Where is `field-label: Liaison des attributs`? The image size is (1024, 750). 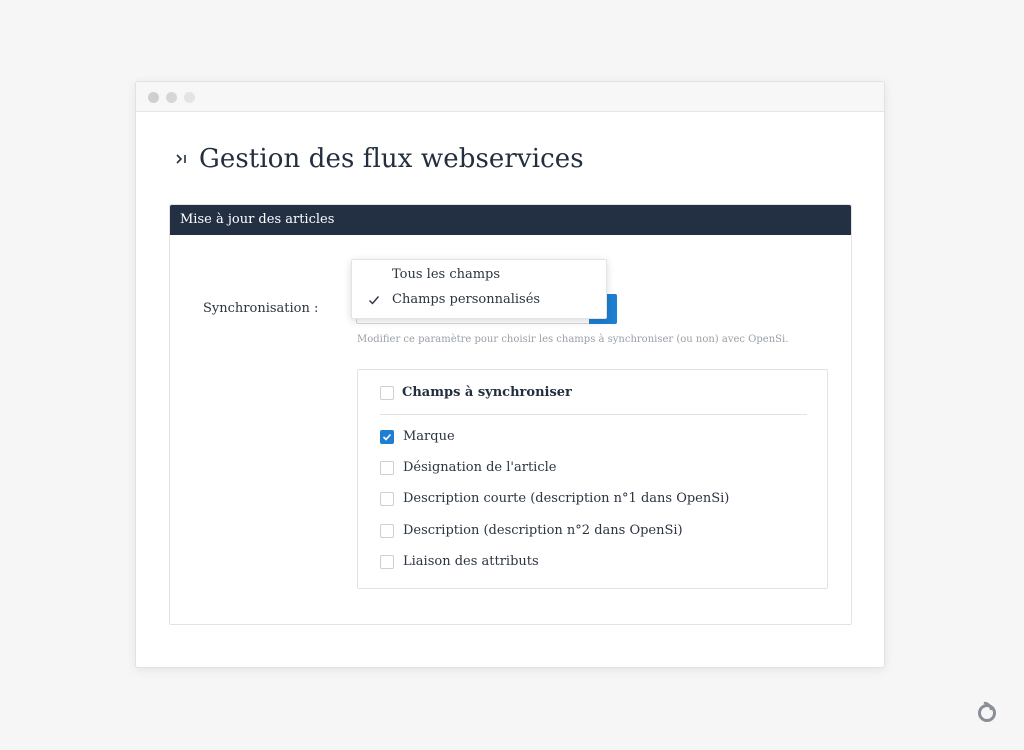
field-label: Liaison des attributs is located at coordinates (471, 561).